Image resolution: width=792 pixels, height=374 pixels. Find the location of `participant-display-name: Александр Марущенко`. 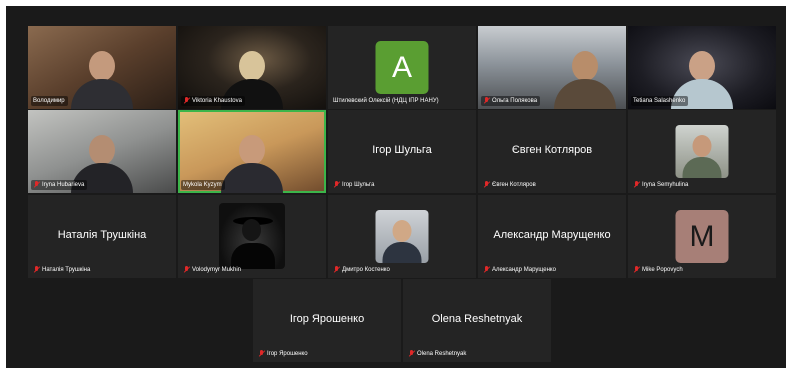

participant-display-name: Александр Марущенко is located at coordinates (552, 235).